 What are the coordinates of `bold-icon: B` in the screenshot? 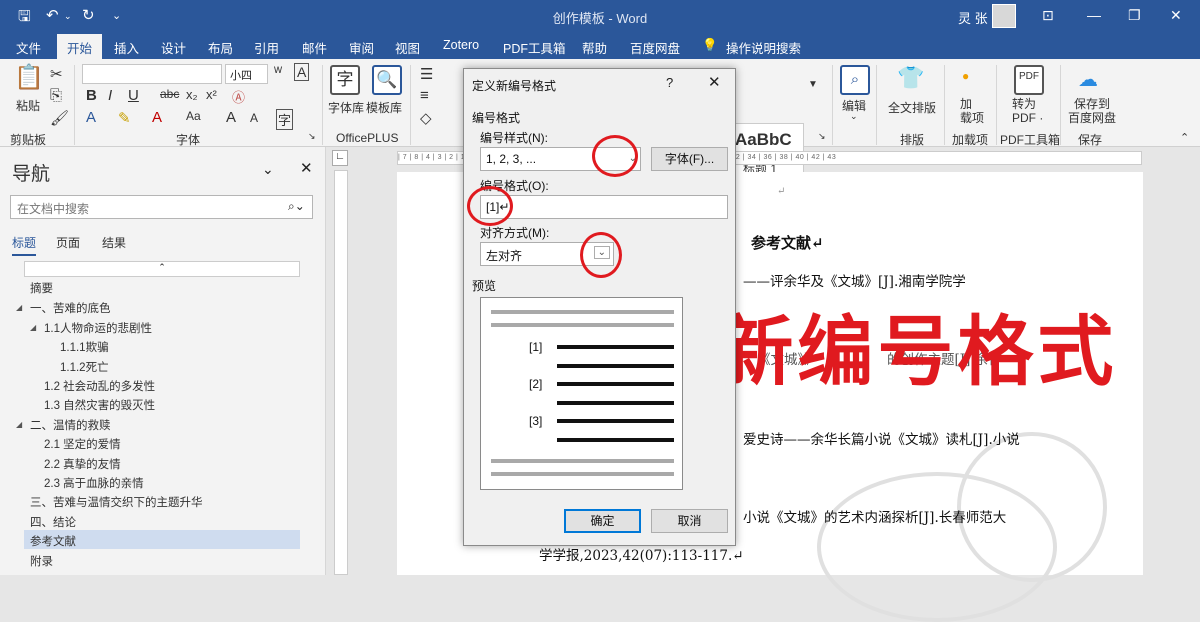 It's located at (91, 95).